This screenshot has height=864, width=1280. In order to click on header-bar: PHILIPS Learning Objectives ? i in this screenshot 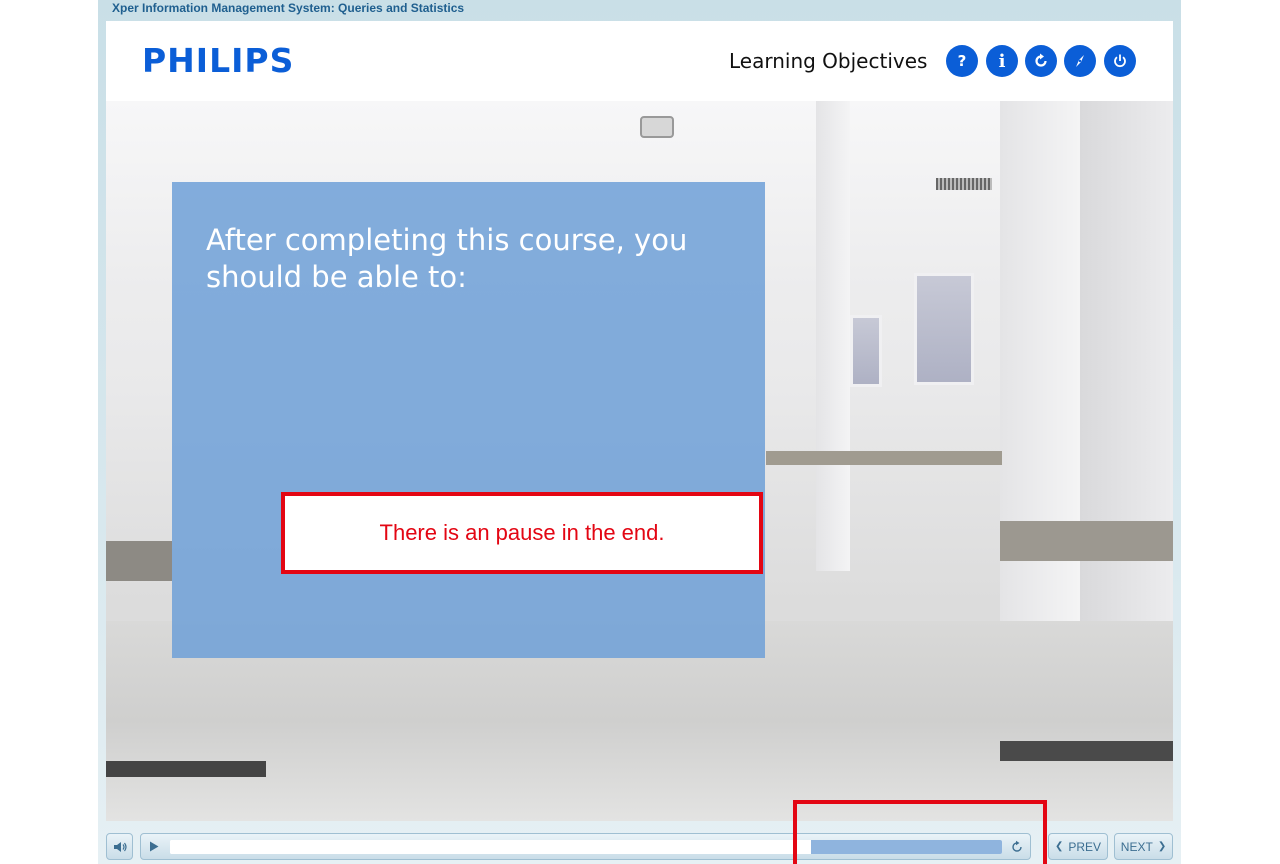, I will do `click(639, 61)`.